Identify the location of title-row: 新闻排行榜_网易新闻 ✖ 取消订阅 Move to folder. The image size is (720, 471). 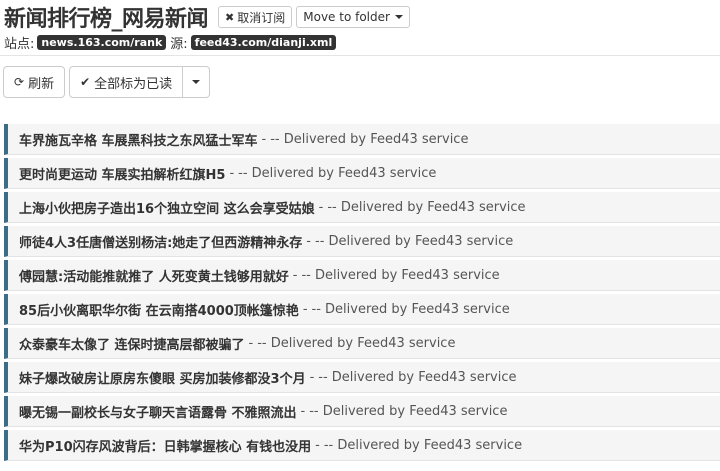
(360, 17).